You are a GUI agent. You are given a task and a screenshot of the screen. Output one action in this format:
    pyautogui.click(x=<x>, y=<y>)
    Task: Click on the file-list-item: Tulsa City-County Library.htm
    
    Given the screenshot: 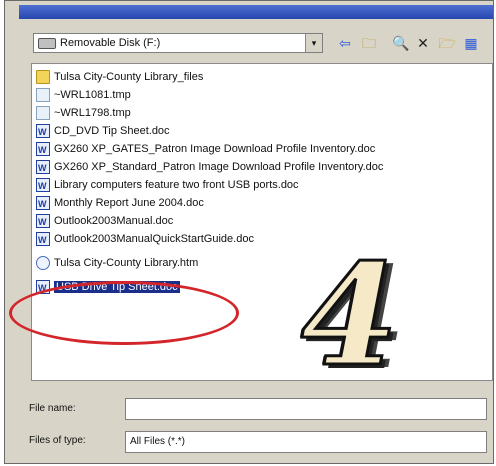 What is the action you would take?
    pyautogui.click(x=117, y=263)
    